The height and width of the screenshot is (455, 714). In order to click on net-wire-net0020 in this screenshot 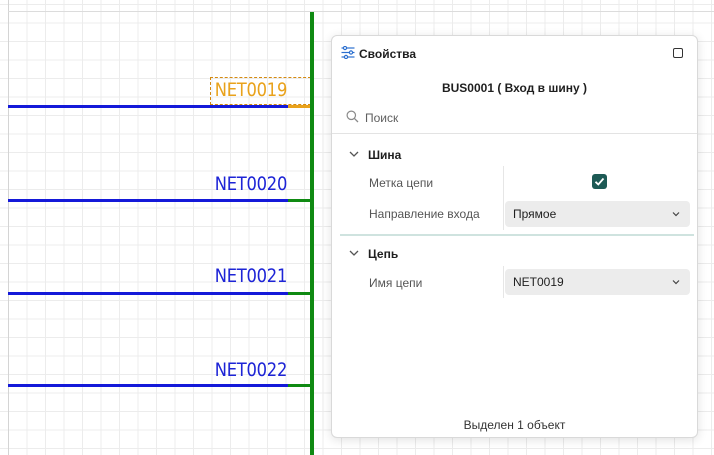, I will do `click(150, 200)`.